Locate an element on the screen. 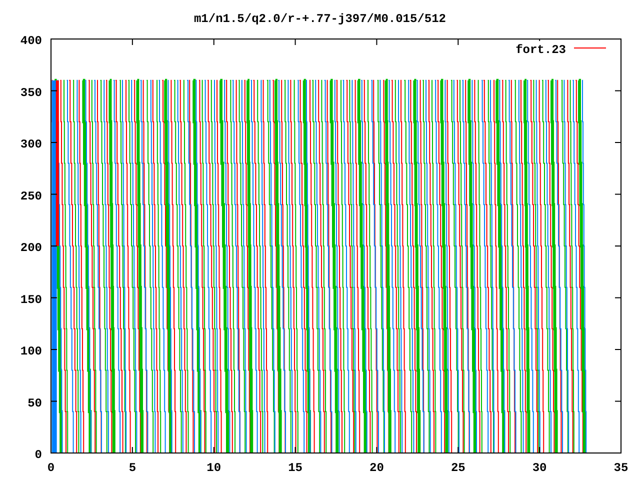 This screenshot has width=640, height=480. y-tick-label: 250 is located at coordinates (31, 196).